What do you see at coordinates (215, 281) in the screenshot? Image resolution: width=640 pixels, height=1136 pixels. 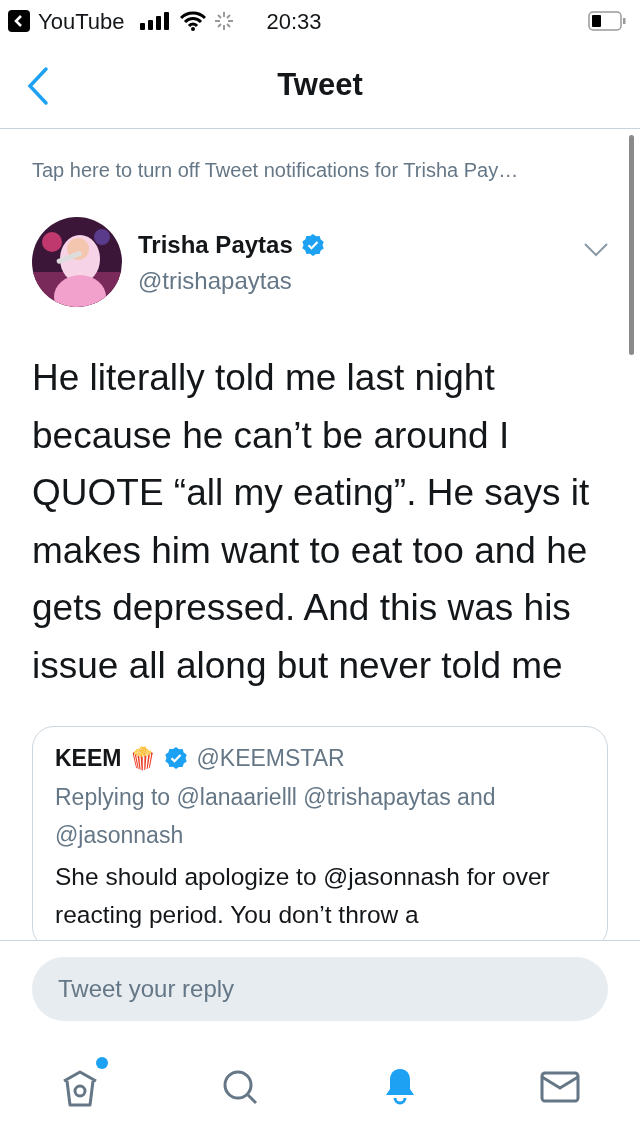 I see `author-handle: @trishapaytas` at bounding box center [215, 281].